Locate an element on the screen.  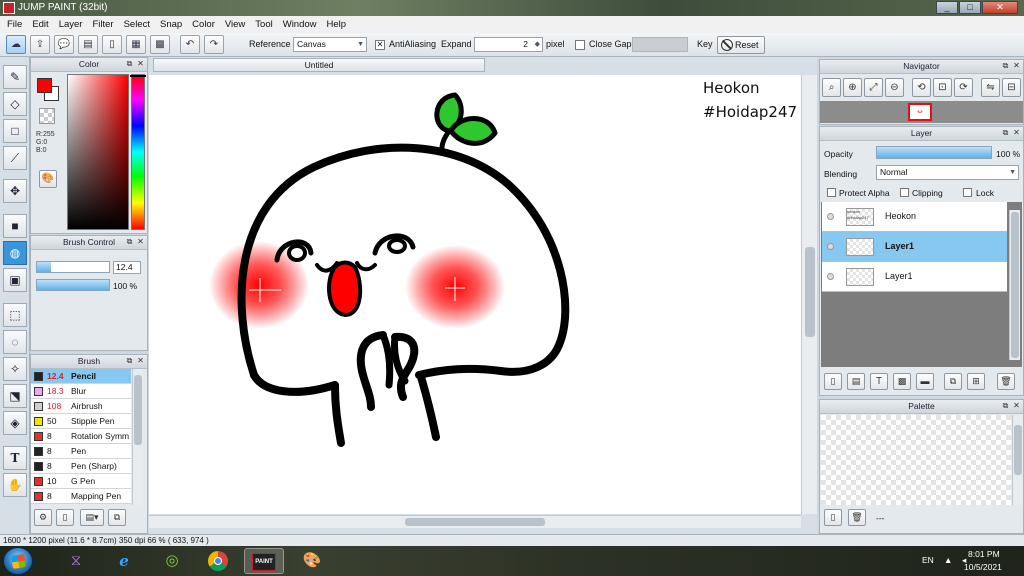
share-icon: ⇪ is located at coordinates (40, 44).